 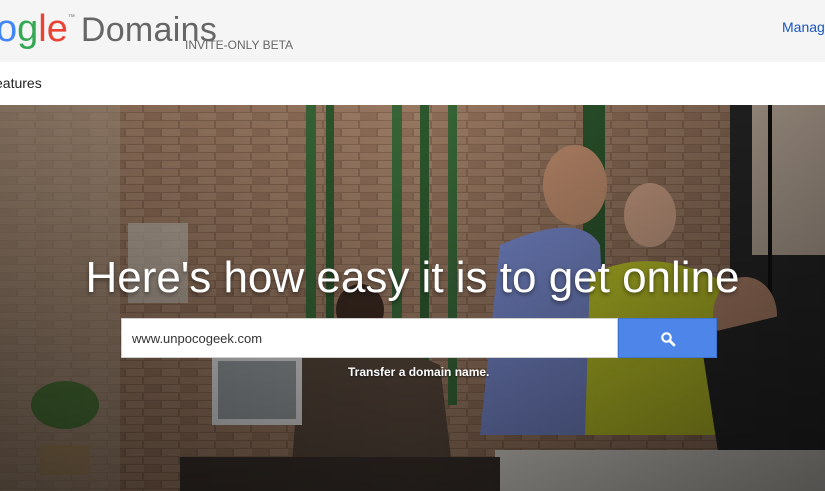 What do you see at coordinates (239, 45) in the screenshot?
I see `beta-label: INVITE-ONLY BETA` at bounding box center [239, 45].